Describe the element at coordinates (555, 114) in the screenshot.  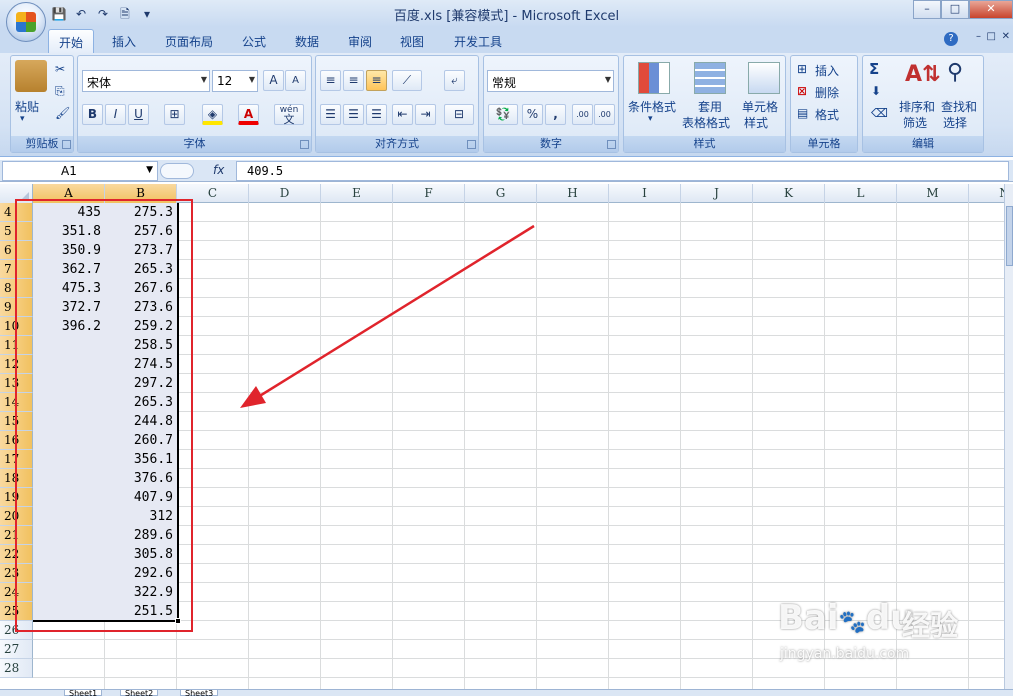
I see `comma-button: ,` at that location.